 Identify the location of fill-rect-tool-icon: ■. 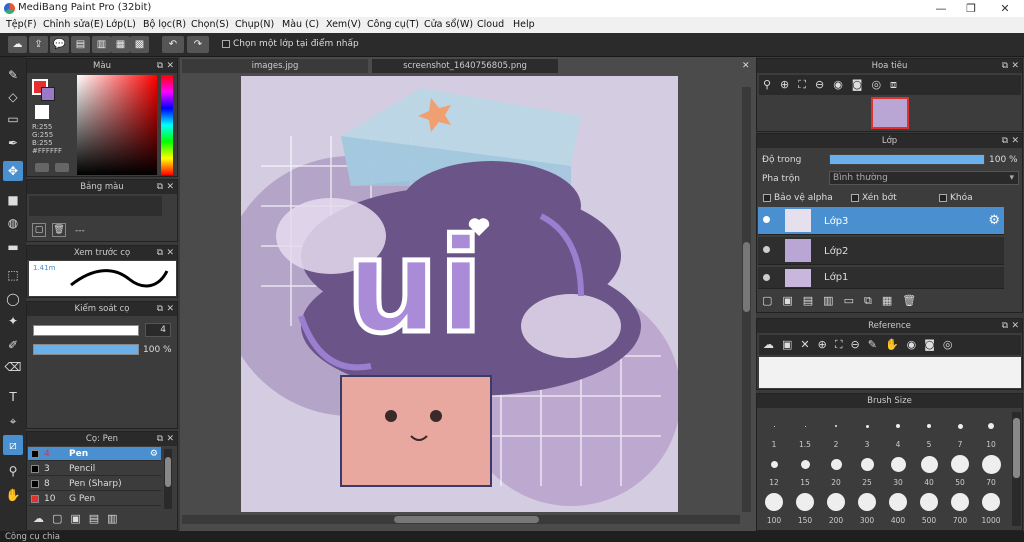
(13, 200).